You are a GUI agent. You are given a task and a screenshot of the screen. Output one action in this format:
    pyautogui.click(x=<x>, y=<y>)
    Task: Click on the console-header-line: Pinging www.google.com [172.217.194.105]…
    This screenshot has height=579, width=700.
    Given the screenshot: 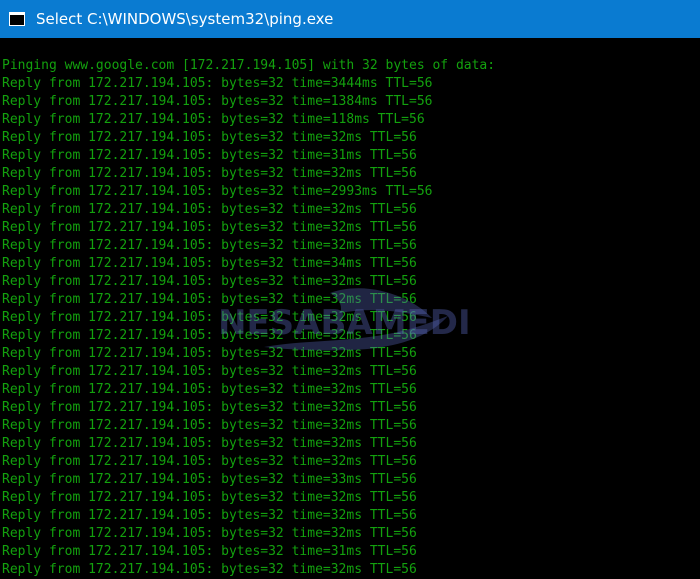 What is the action you would take?
    pyautogui.click(x=249, y=65)
    